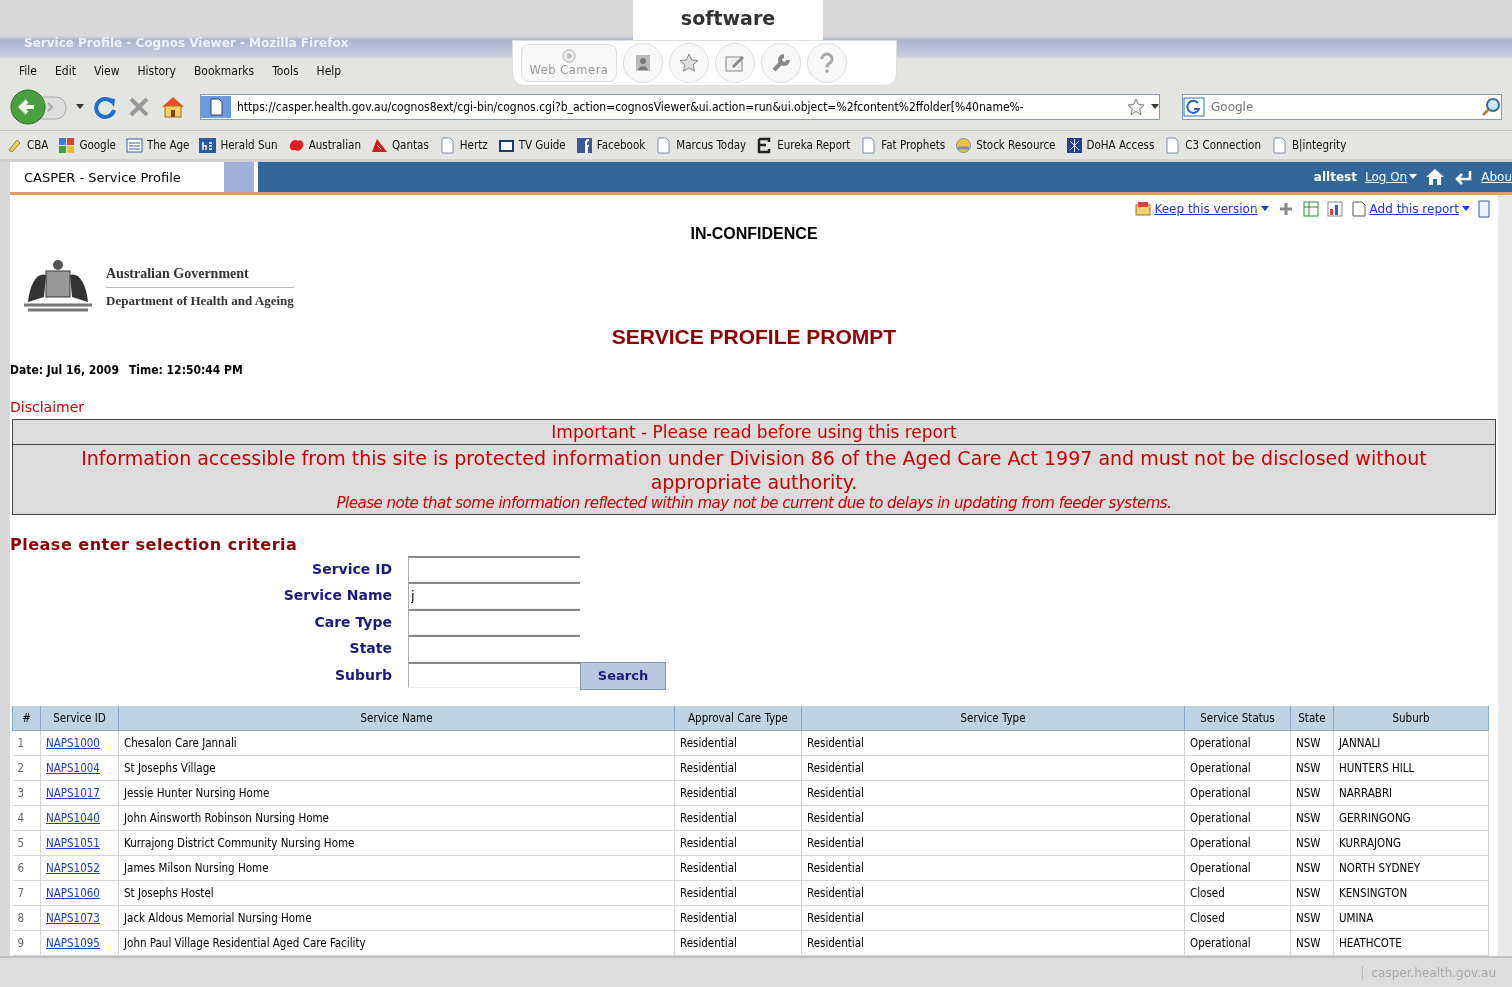 The height and width of the screenshot is (987, 1512). Describe the element at coordinates (610, 145) in the screenshot. I see `bookmark-link: Facebook` at that location.